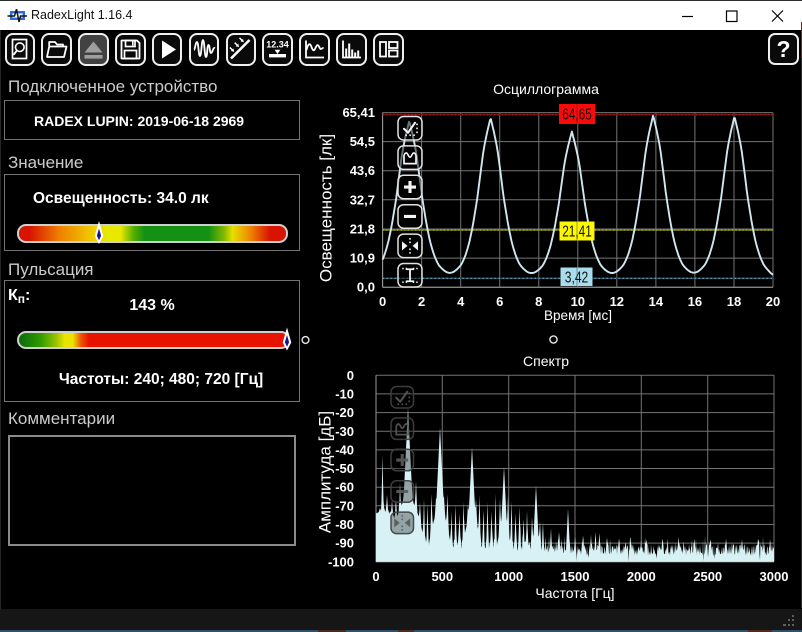  I want to click on svg-text: 2000, so click(641, 576).